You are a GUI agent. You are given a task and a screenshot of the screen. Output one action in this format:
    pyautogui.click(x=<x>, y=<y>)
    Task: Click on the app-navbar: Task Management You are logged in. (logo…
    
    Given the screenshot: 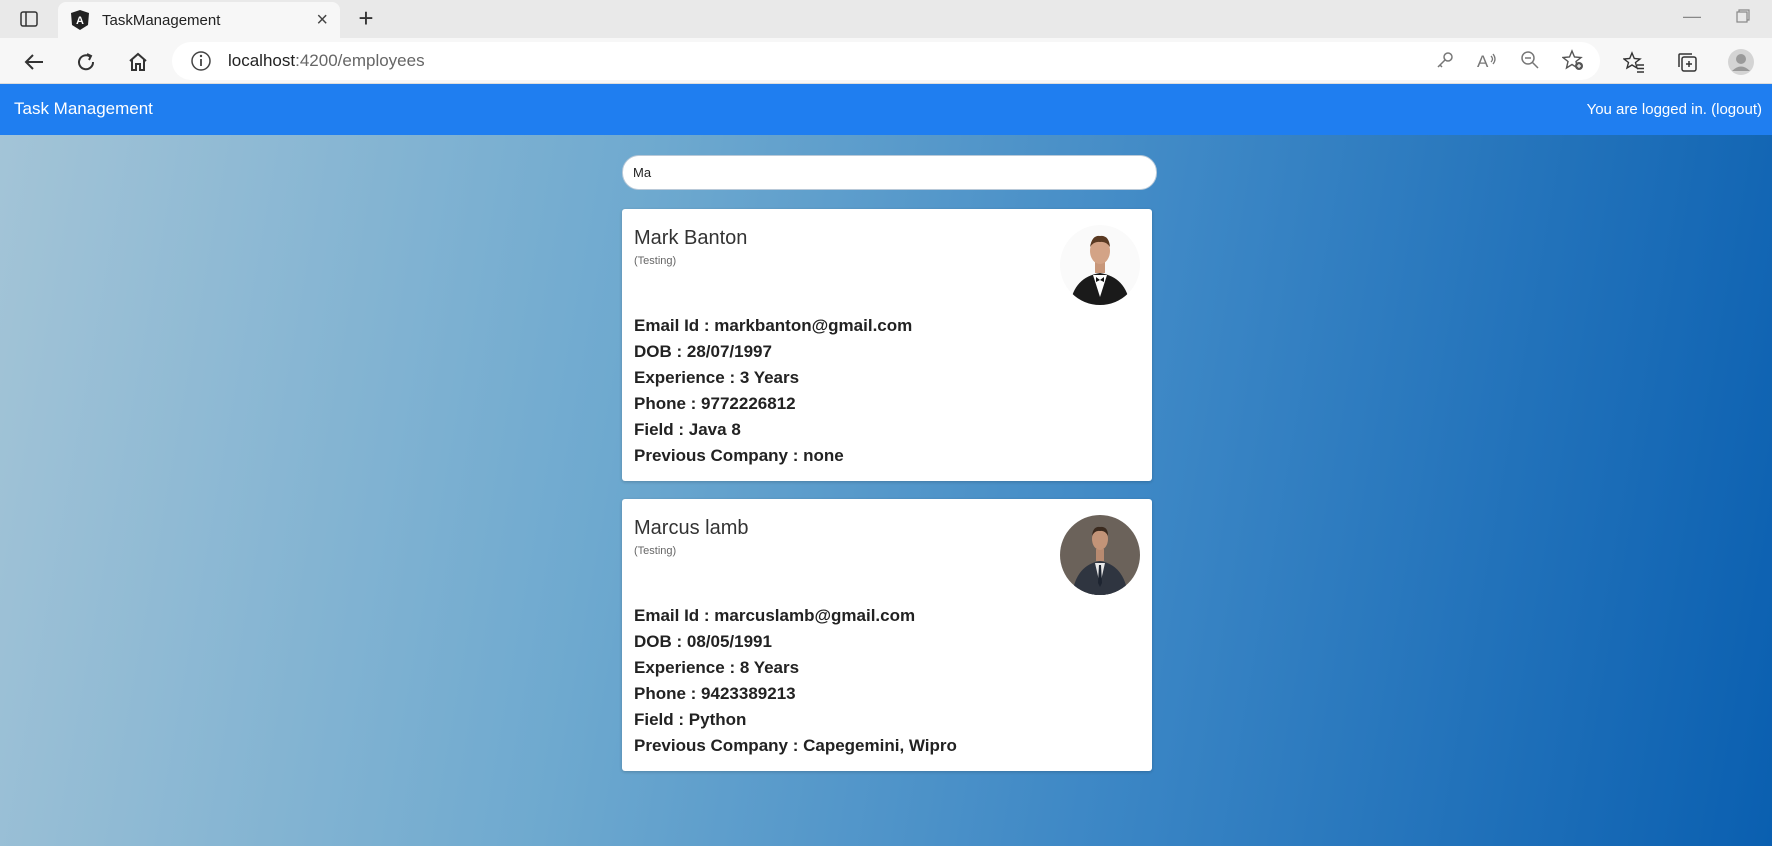 What is the action you would take?
    pyautogui.click(x=886, y=109)
    